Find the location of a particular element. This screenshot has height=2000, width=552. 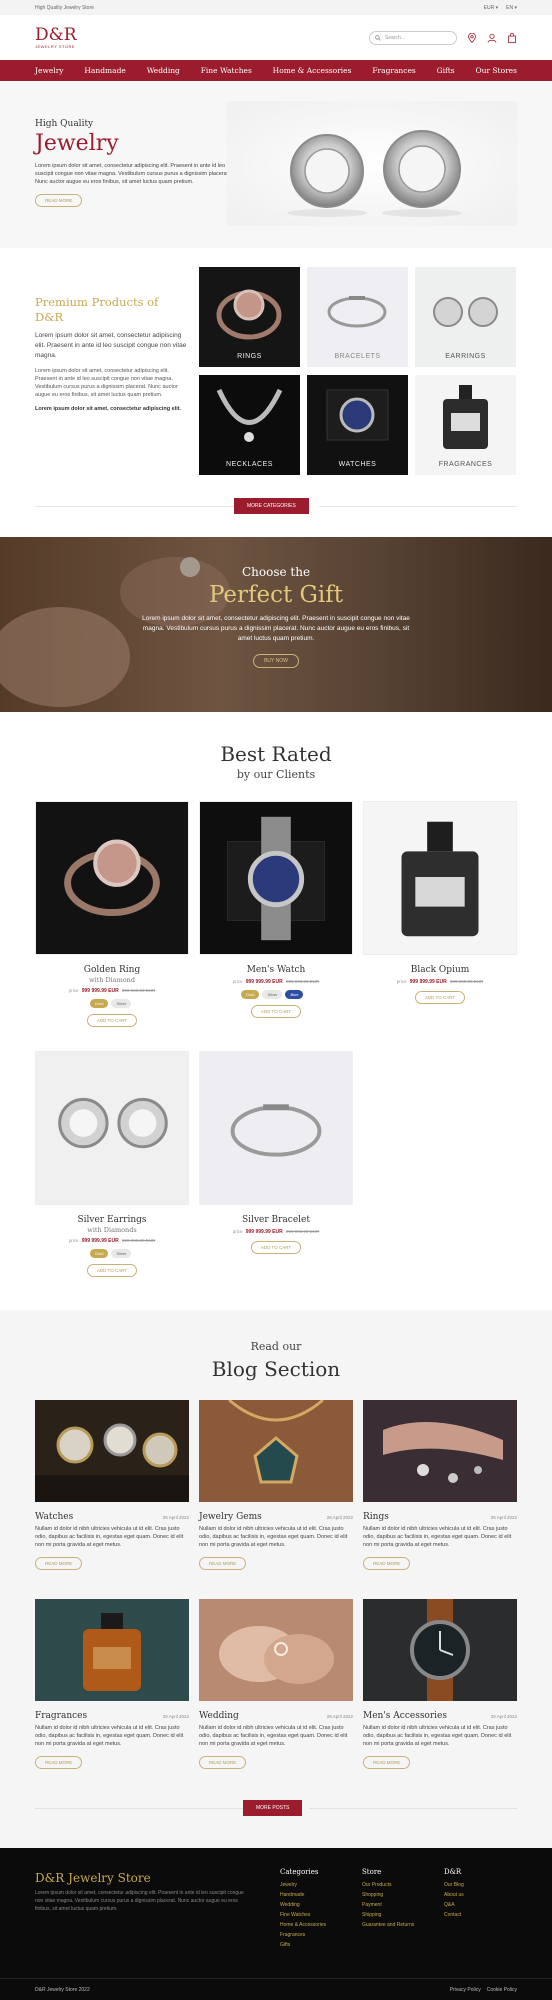

category-watches: WATCHES is located at coordinates (357, 425).